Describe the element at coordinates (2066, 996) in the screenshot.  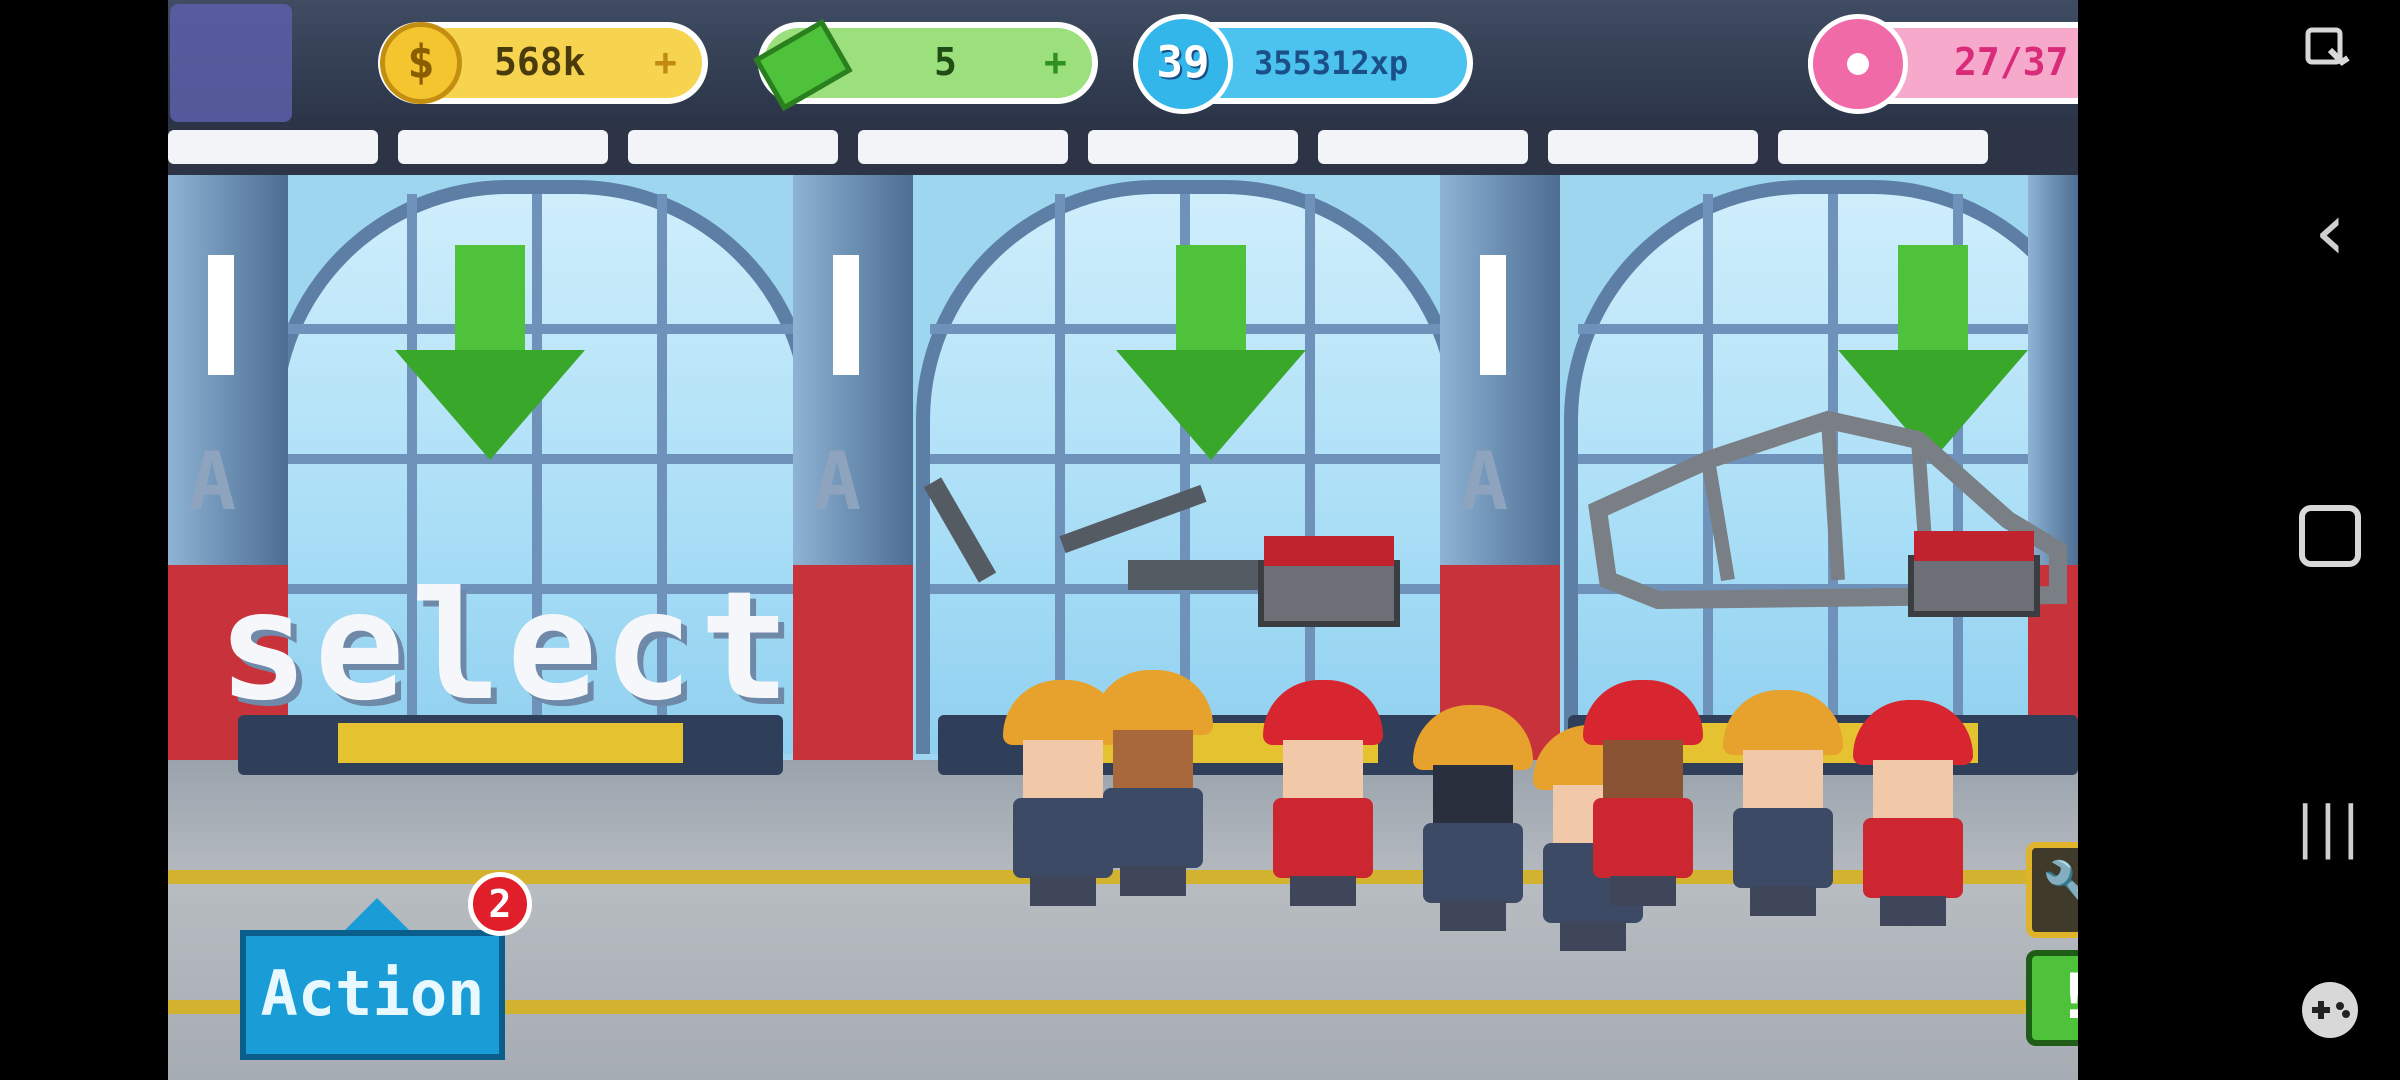
I see `alert-icon: !` at that location.